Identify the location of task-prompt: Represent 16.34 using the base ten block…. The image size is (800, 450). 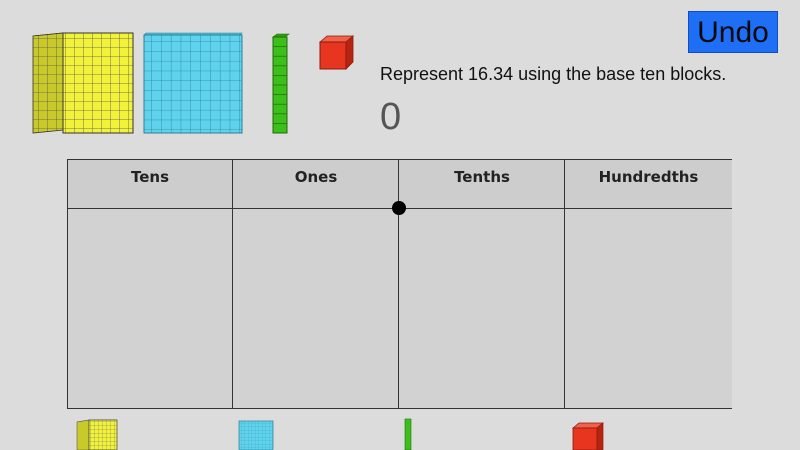
(553, 74).